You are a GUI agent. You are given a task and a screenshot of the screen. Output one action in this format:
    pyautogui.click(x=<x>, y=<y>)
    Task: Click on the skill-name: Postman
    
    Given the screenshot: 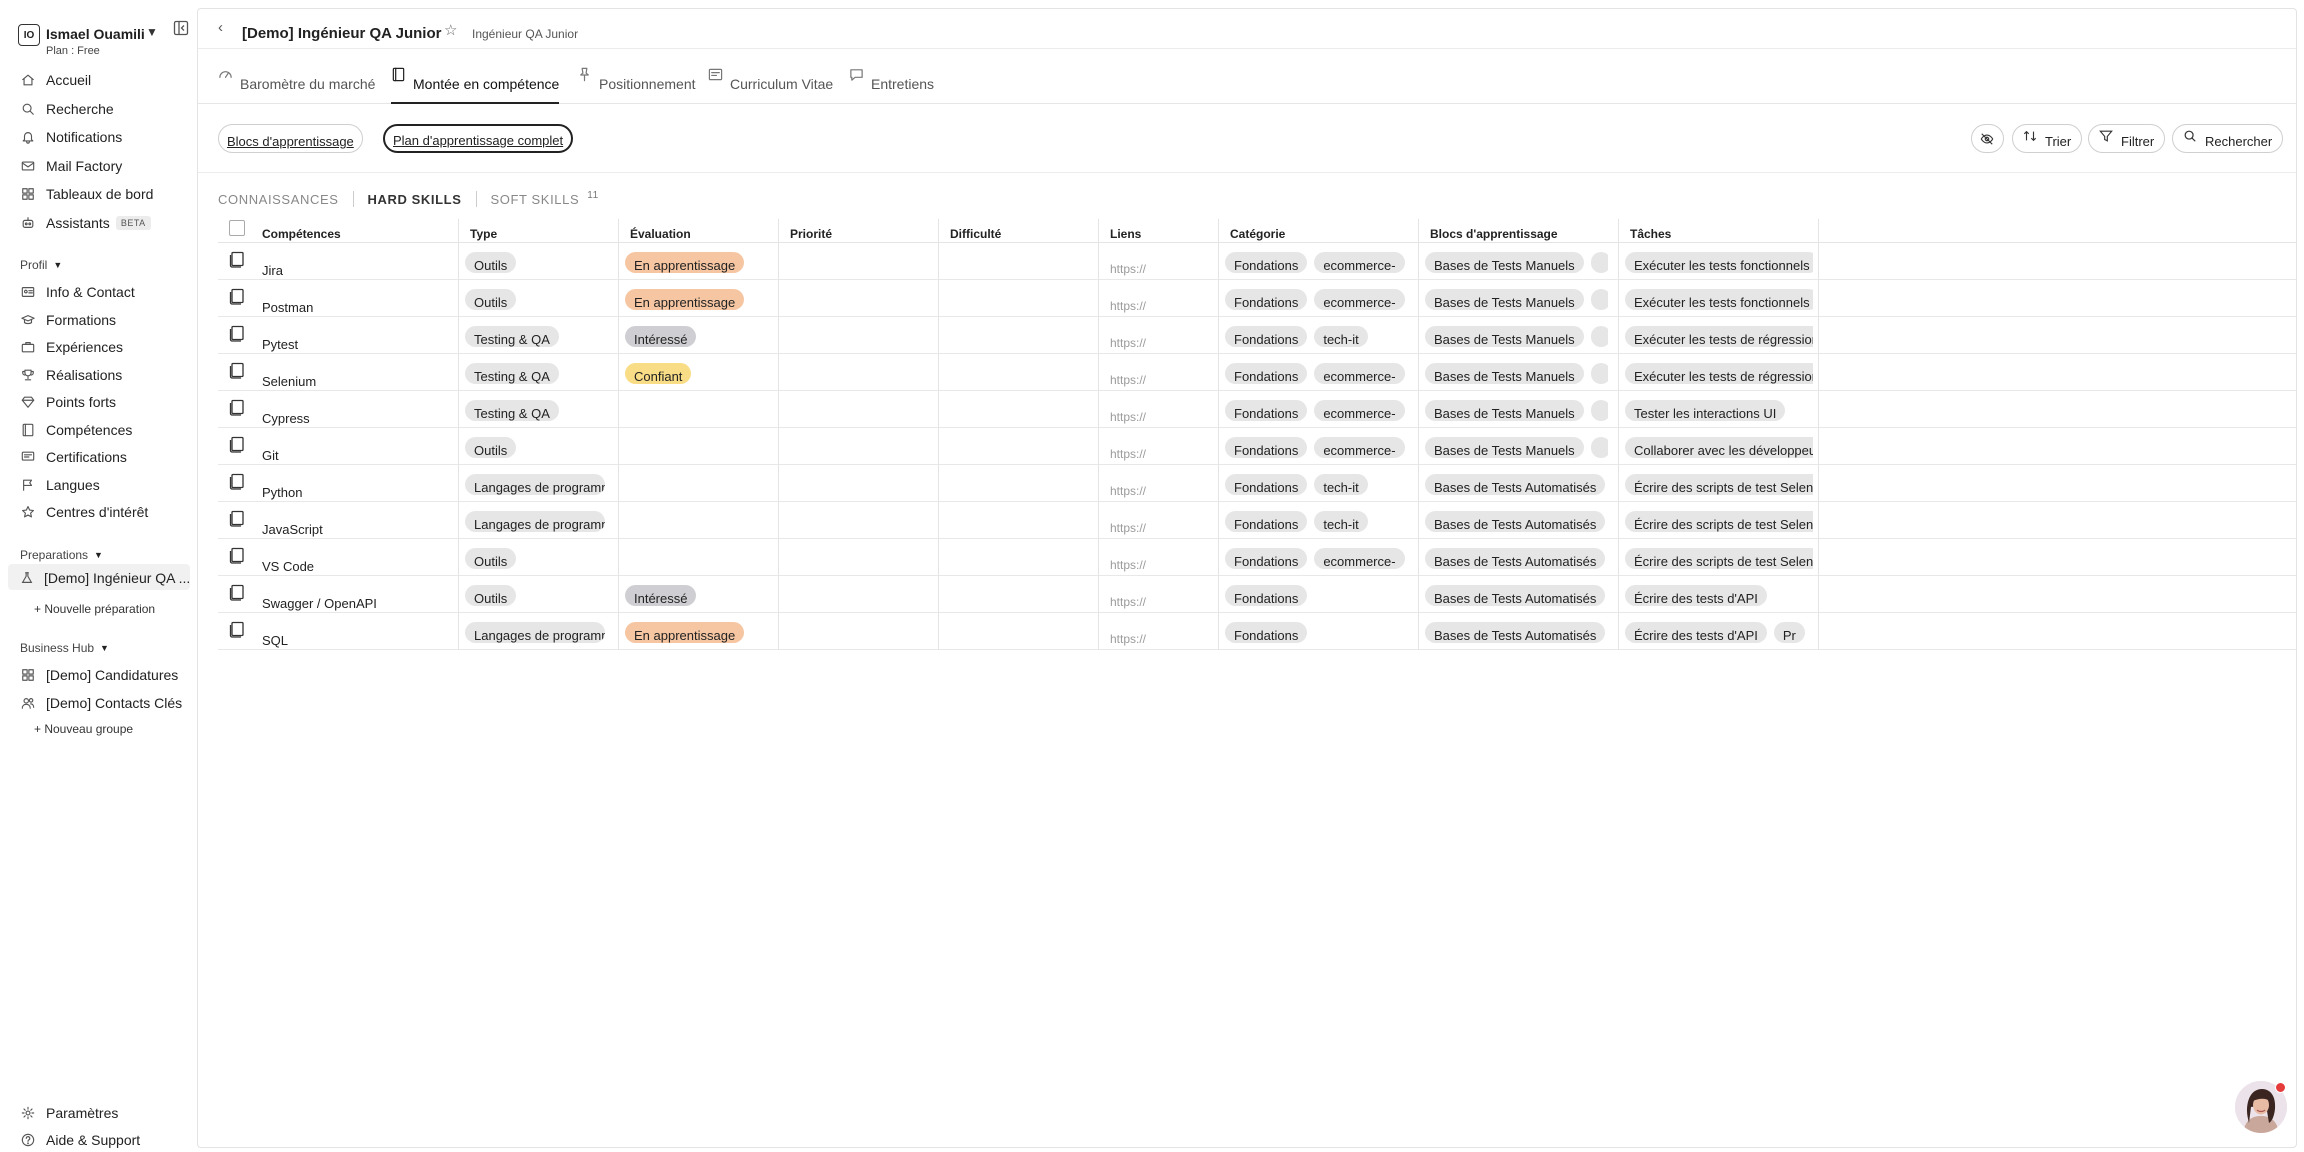 What is the action you would take?
    pyautogui.click(x=287, y=307)
    